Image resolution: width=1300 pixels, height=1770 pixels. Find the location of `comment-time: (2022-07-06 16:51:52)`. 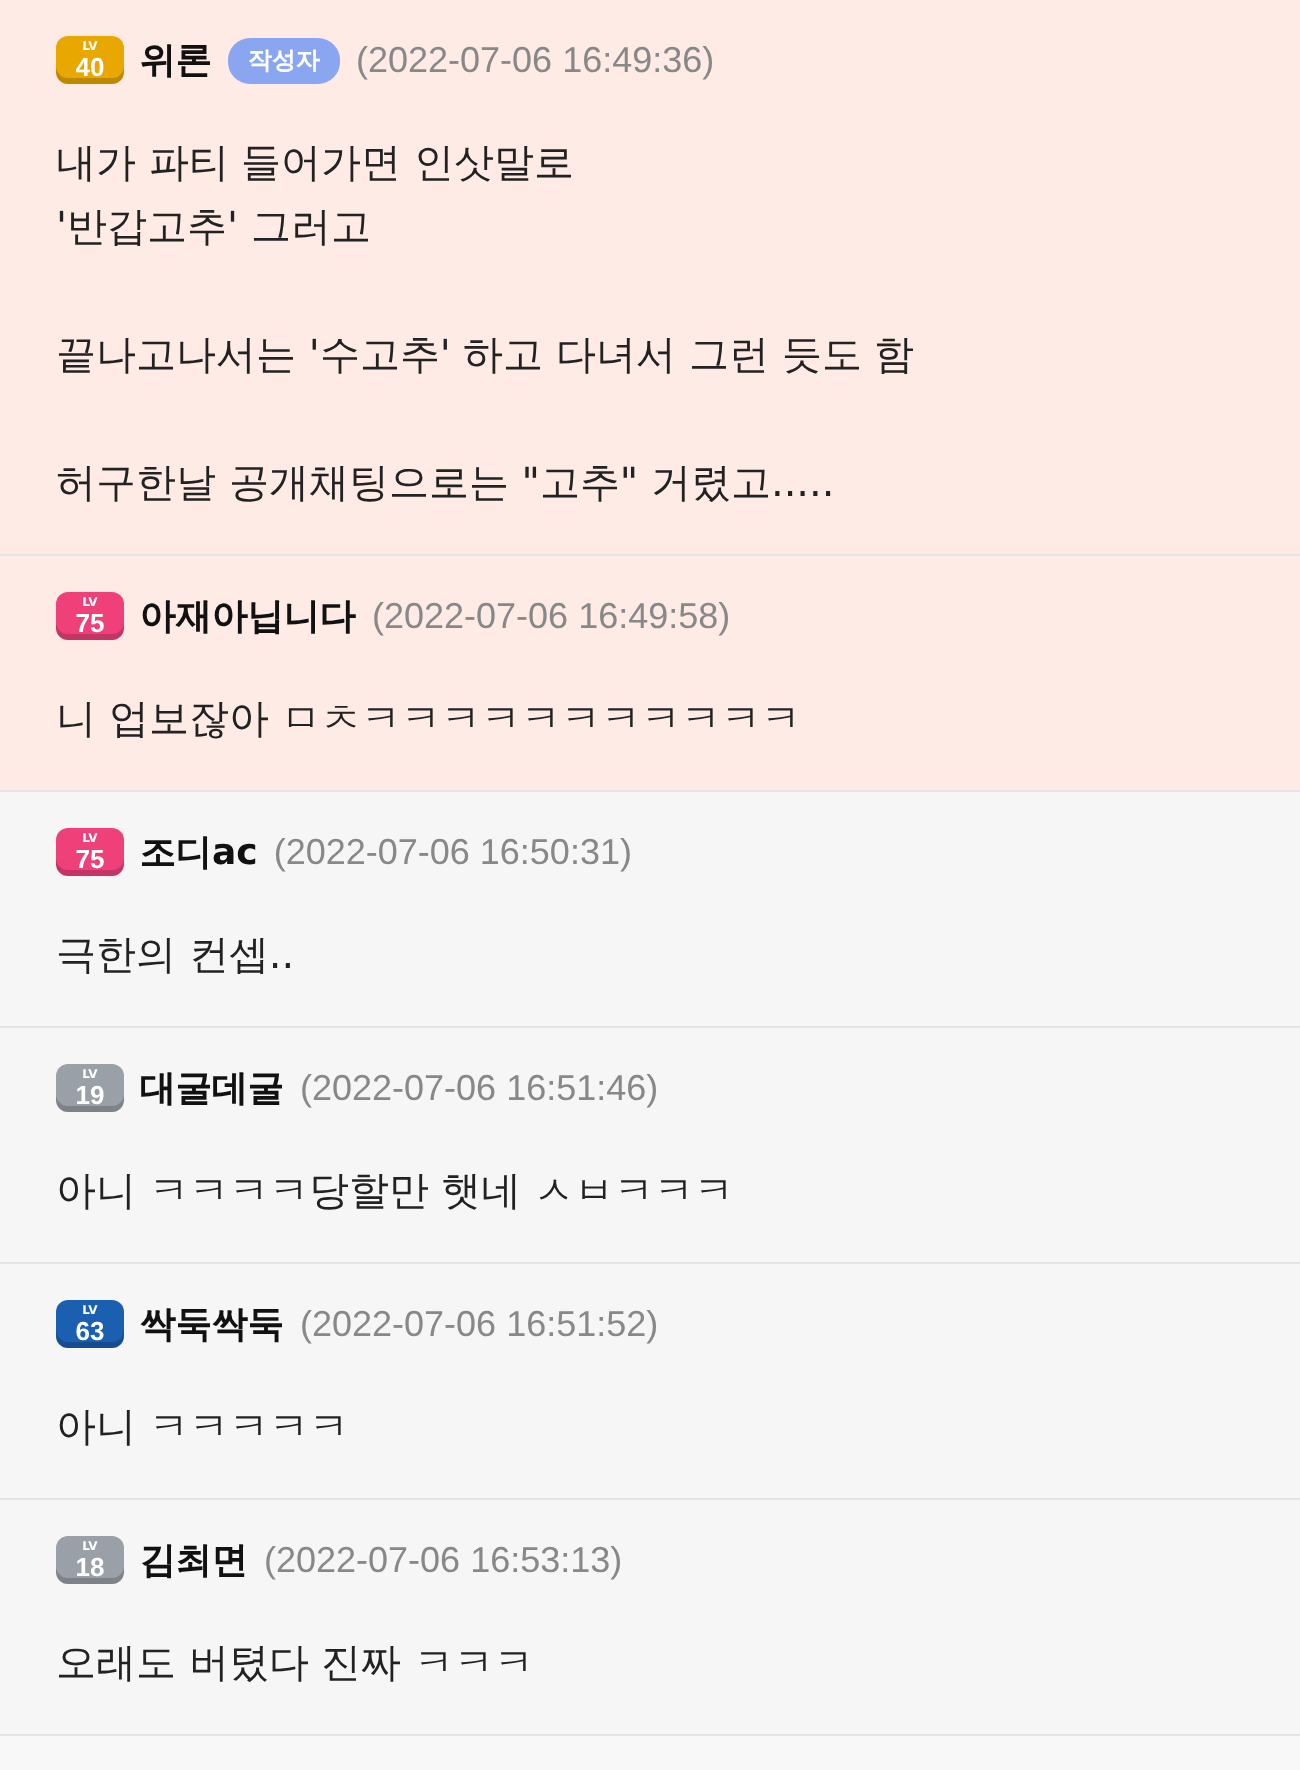

comment-time: (2022-07-06 16:51:52) is located at coordinates (479, 1324).